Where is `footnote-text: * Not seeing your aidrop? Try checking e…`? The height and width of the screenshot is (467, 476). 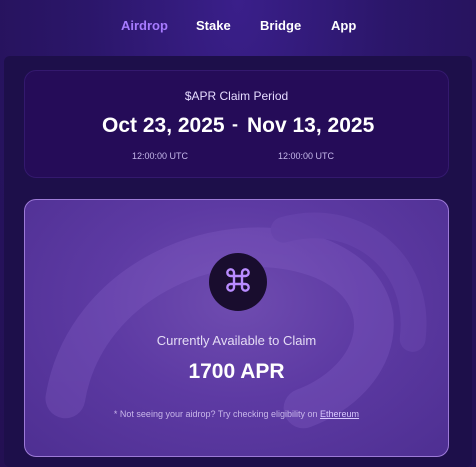
footnote-text: * Not seeing your aidrop? Try checking e… is located at coordinates (217, 414).